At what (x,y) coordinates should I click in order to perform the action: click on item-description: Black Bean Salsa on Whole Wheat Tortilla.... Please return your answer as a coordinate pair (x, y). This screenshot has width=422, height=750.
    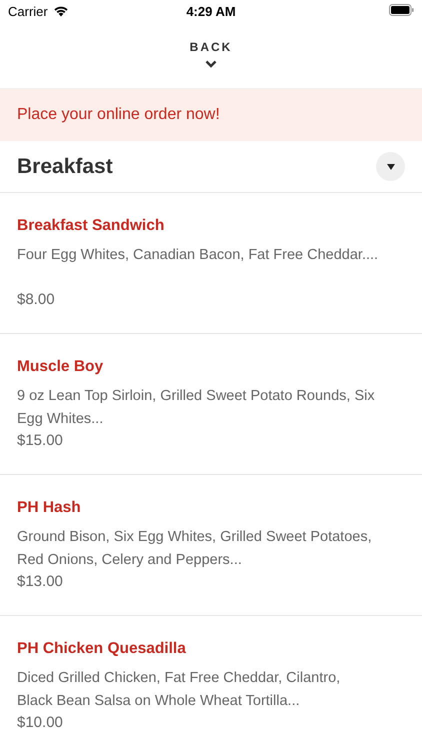
    Looking at the image, I should click on (159, 701).